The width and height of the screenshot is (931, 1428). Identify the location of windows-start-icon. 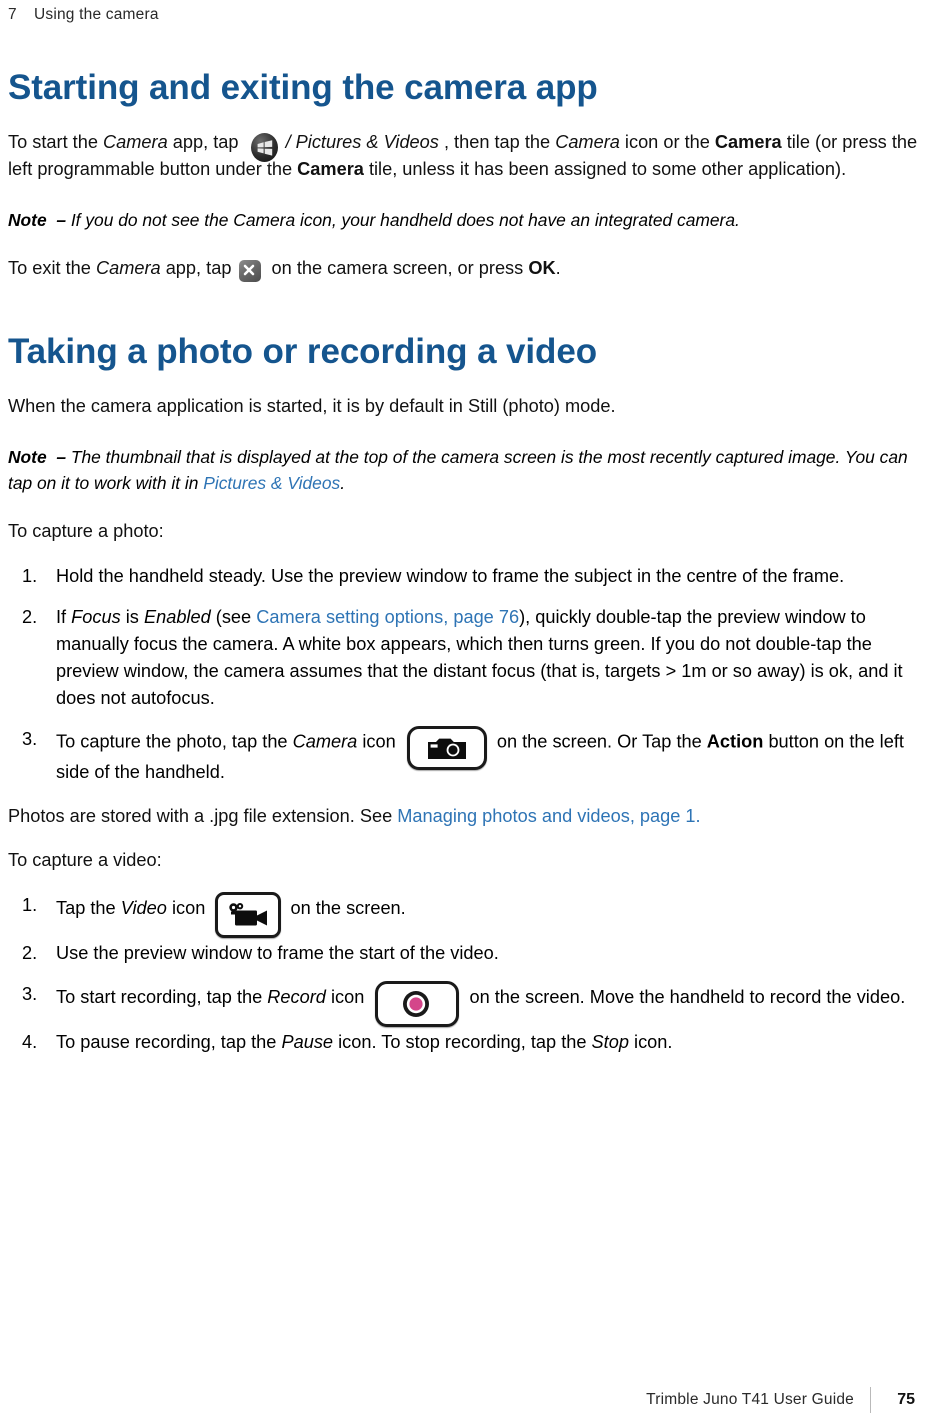
(265, 148).